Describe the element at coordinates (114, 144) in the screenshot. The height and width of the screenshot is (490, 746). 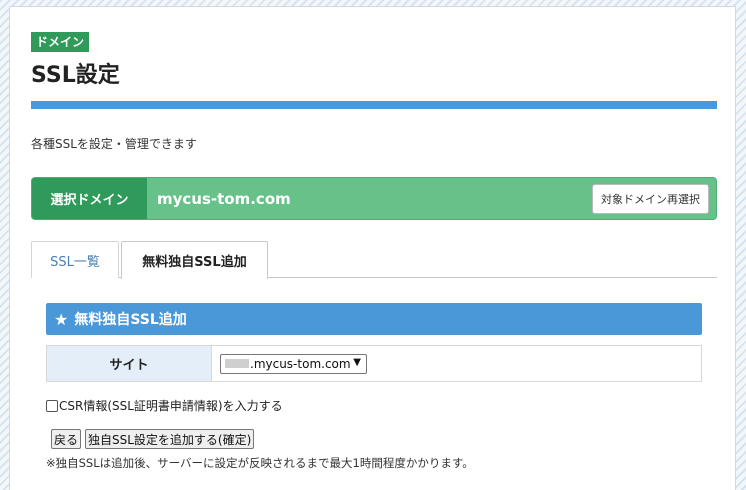
I see `page-description: 各種SSLを設定・管理できます` at that location.